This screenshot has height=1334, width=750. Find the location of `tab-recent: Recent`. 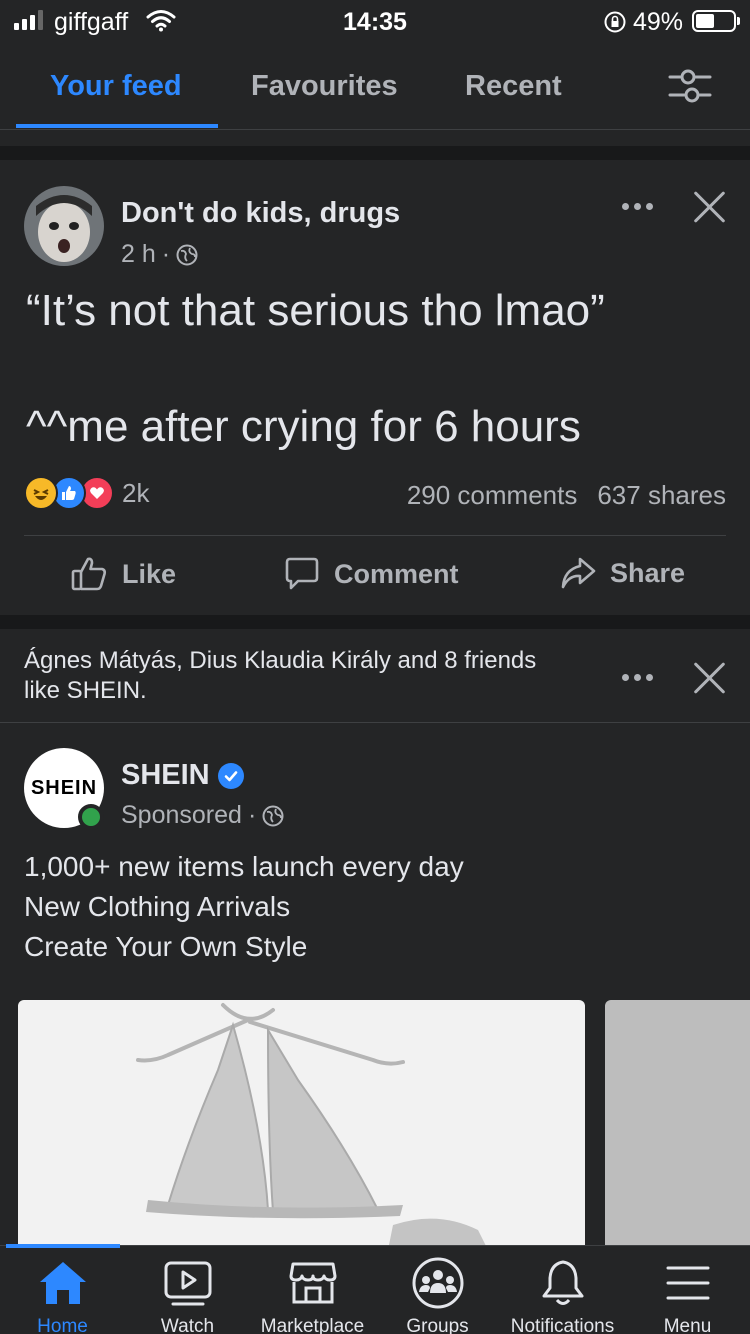

tab-recent: Recent is located at coordinates (513, 86).